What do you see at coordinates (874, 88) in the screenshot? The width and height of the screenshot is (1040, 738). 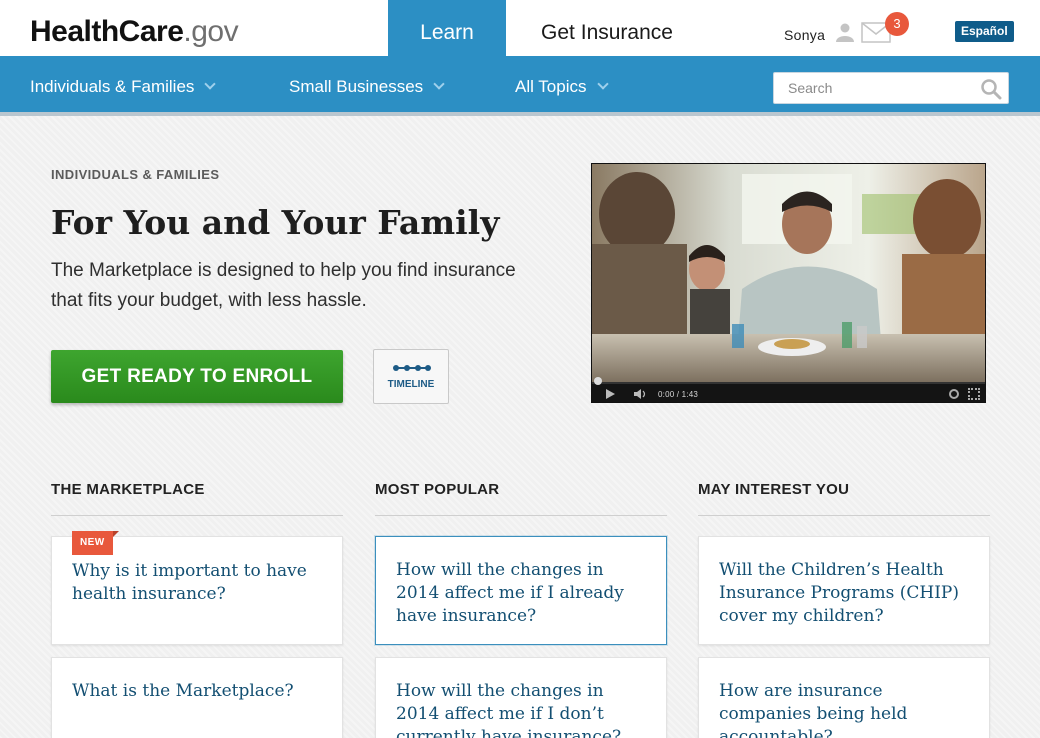 I see `search-input` at bounding box center [874, 88].